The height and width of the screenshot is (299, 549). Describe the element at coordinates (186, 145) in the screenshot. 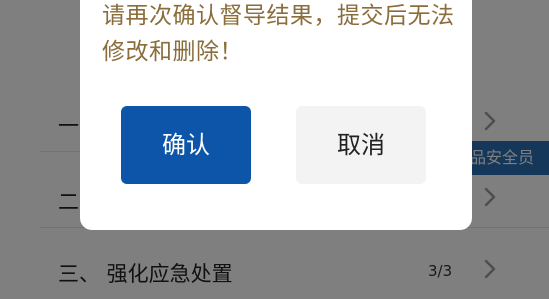

I see `confirm-button: 确认` at that location.